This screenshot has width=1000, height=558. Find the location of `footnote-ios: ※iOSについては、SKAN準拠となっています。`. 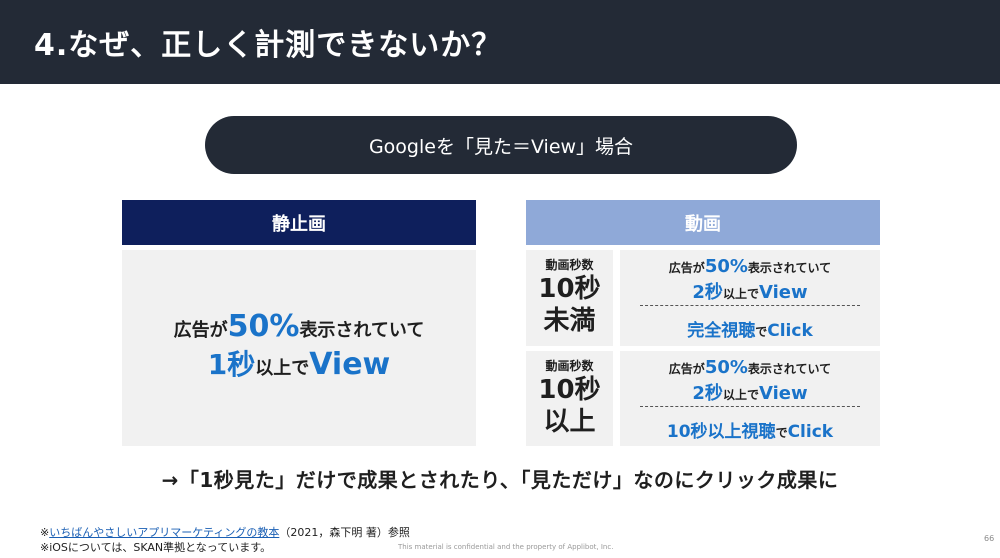

footnote-ios: ※iOSについては、SKAN準拠となっています。 is located at coordinates (156, 547).